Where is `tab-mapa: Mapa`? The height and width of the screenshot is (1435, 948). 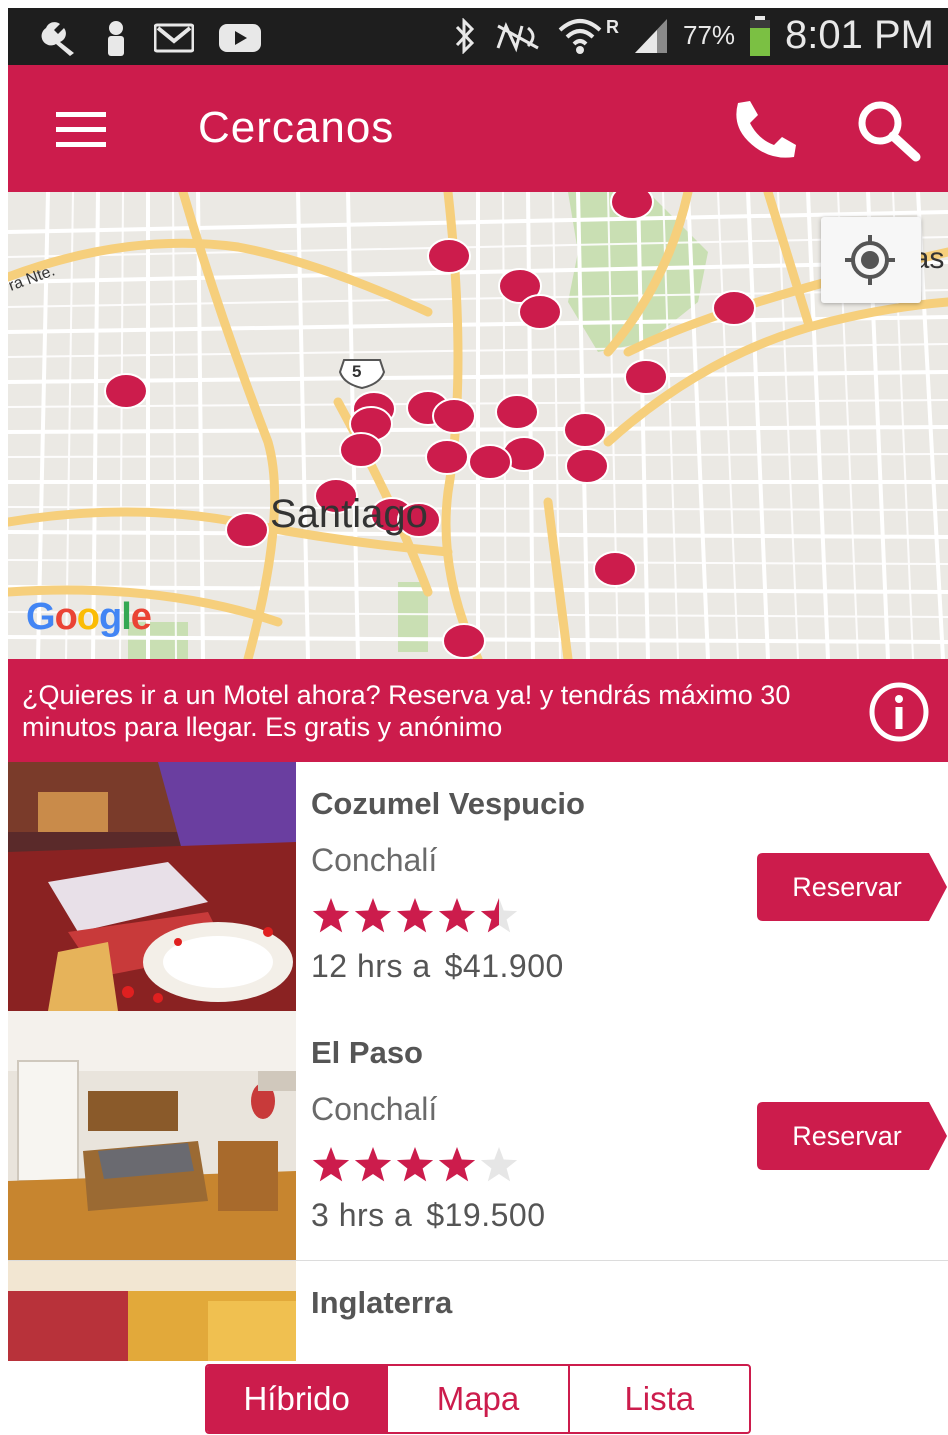 tab-mapa: Mapa is located at coordinates (476, 1399).